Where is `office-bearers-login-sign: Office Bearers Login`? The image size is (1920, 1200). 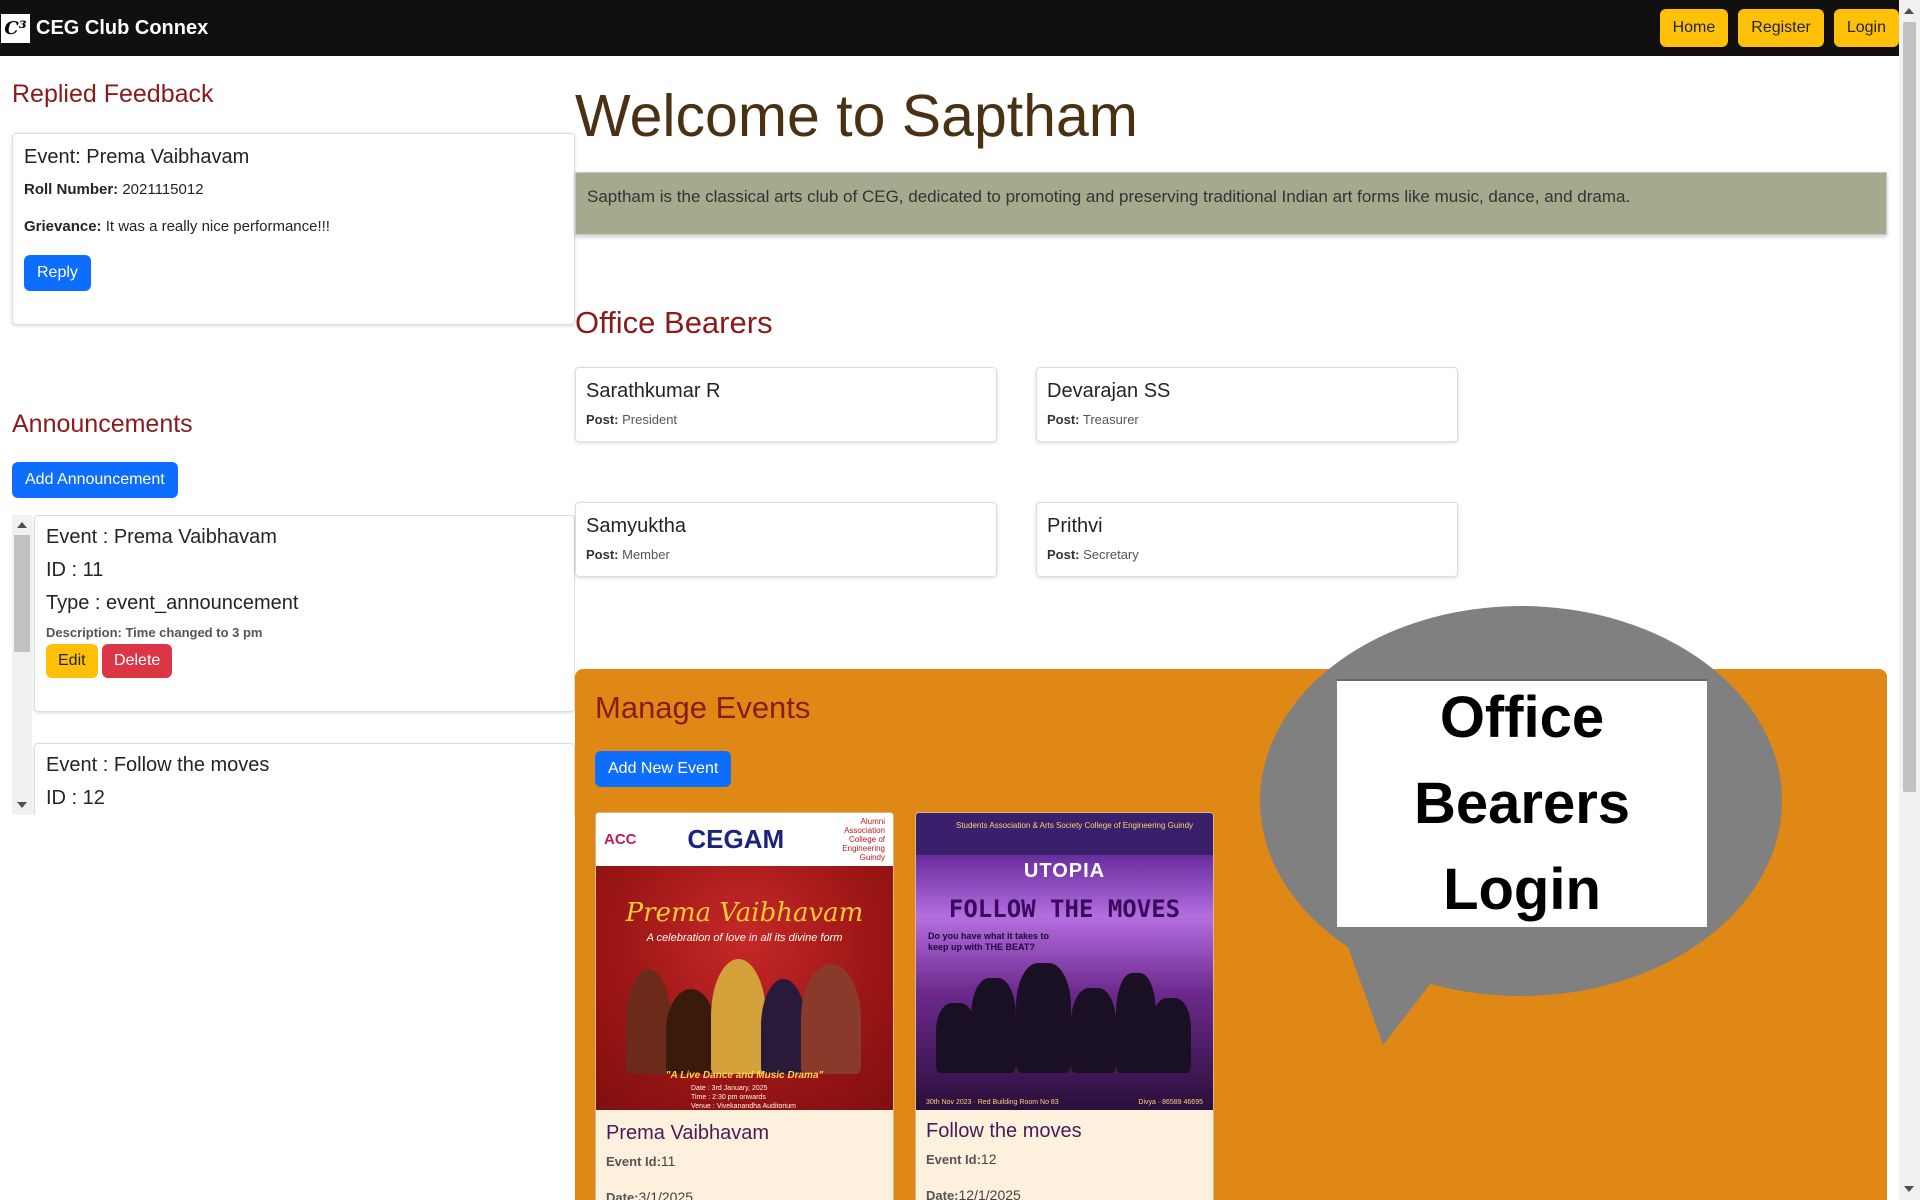
office-bearers-login-sign: Office Bearers Login is located at coordinates (1522, 803).